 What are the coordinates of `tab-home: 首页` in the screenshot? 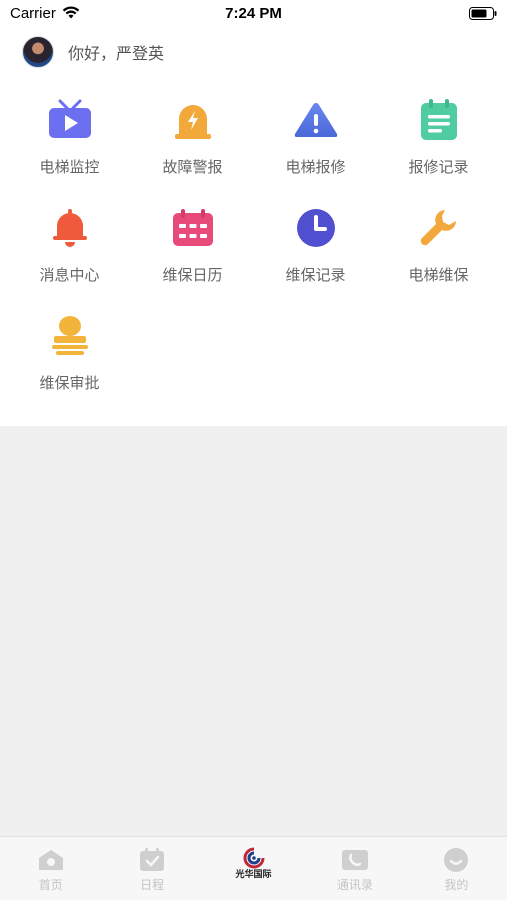 It's located at (50, 868).